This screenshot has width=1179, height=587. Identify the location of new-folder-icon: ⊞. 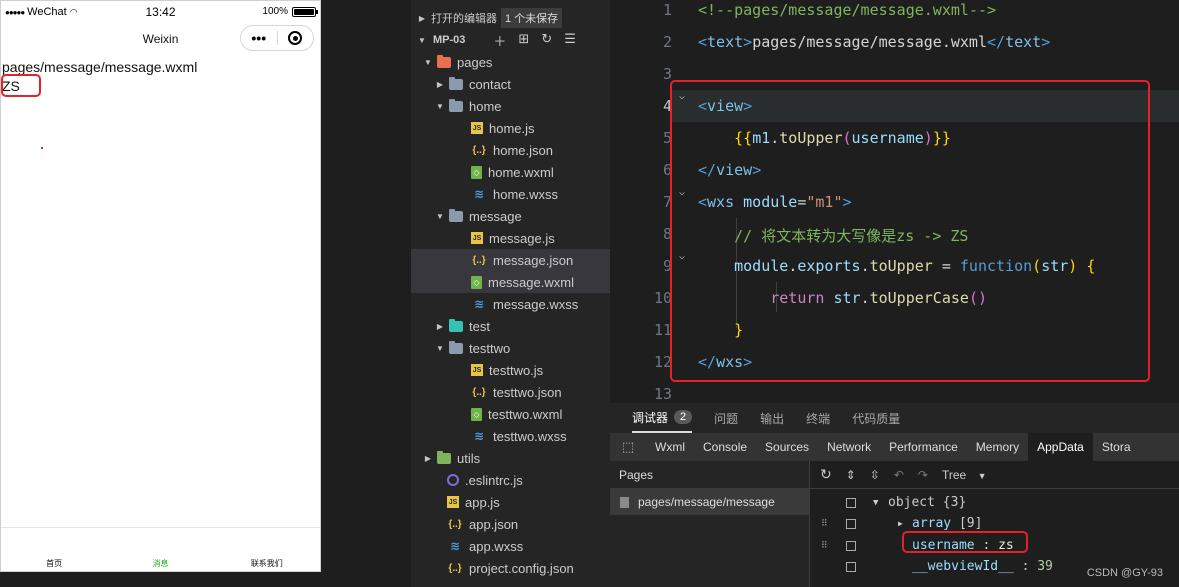
(523, 40).